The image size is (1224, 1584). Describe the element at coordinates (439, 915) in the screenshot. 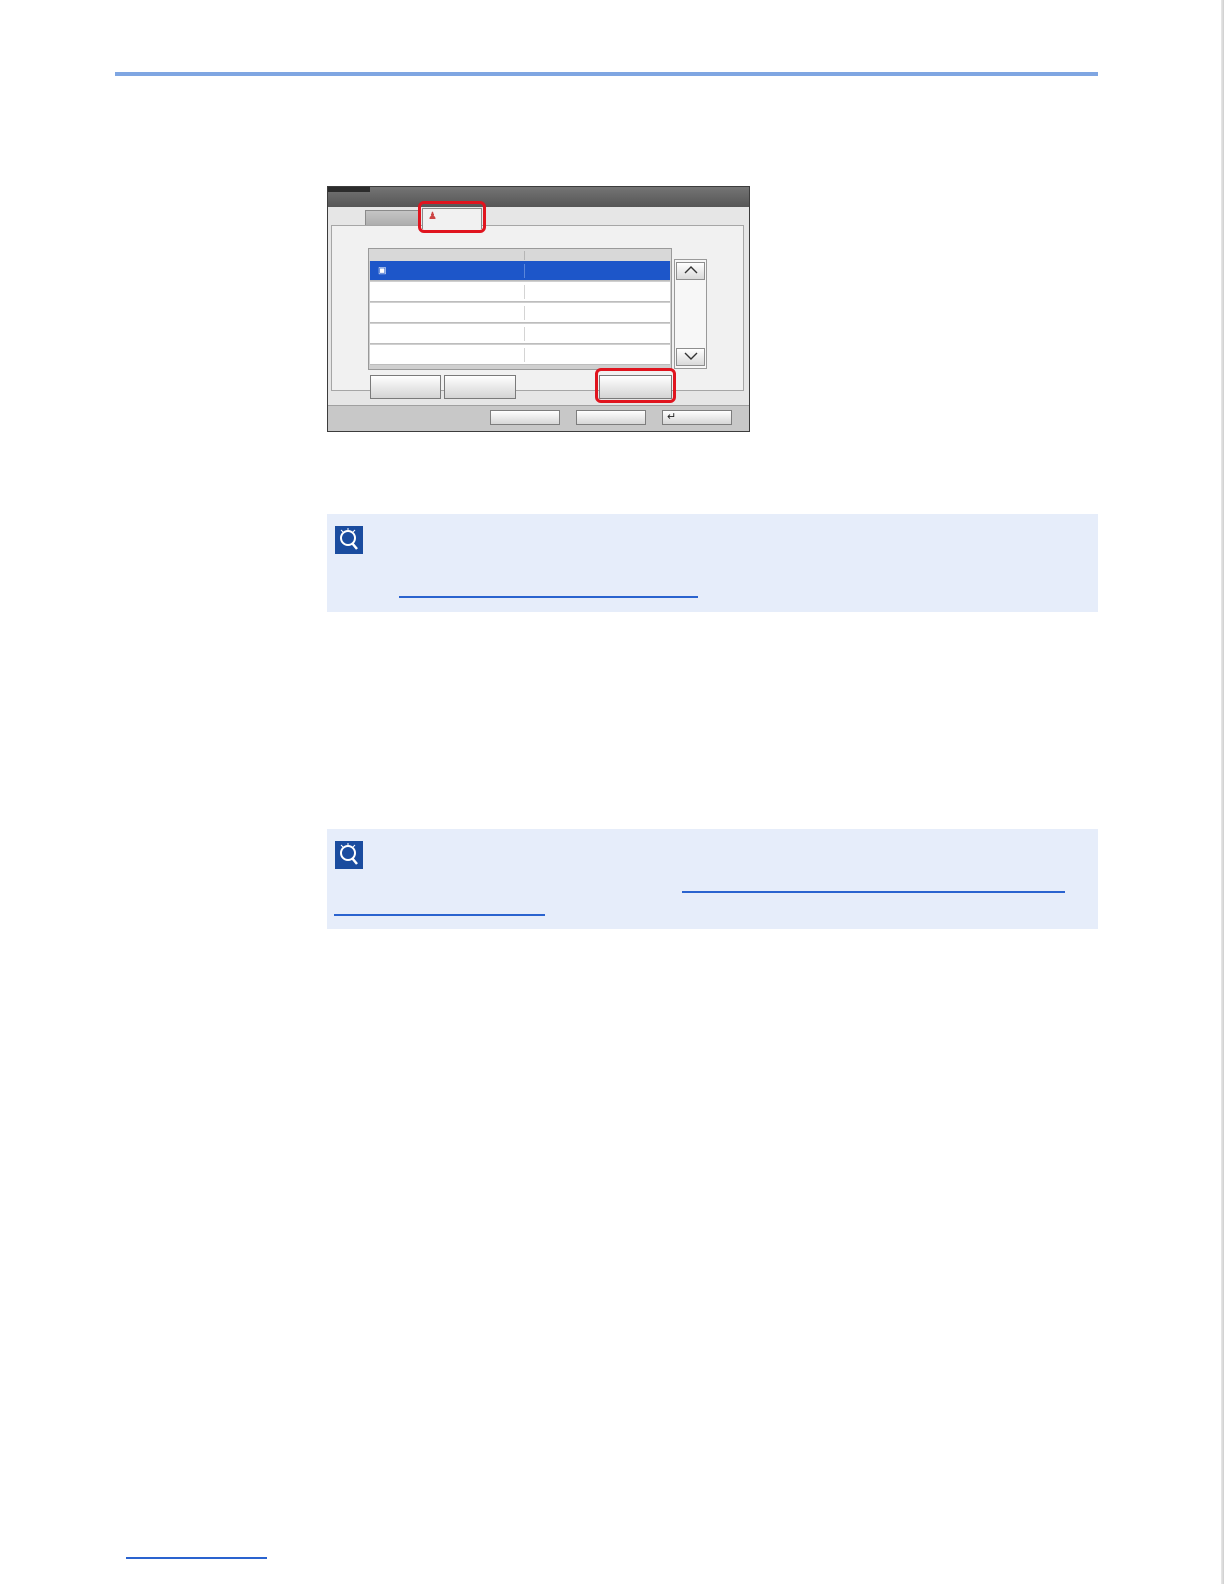

I see `note-link-continued` at that location.